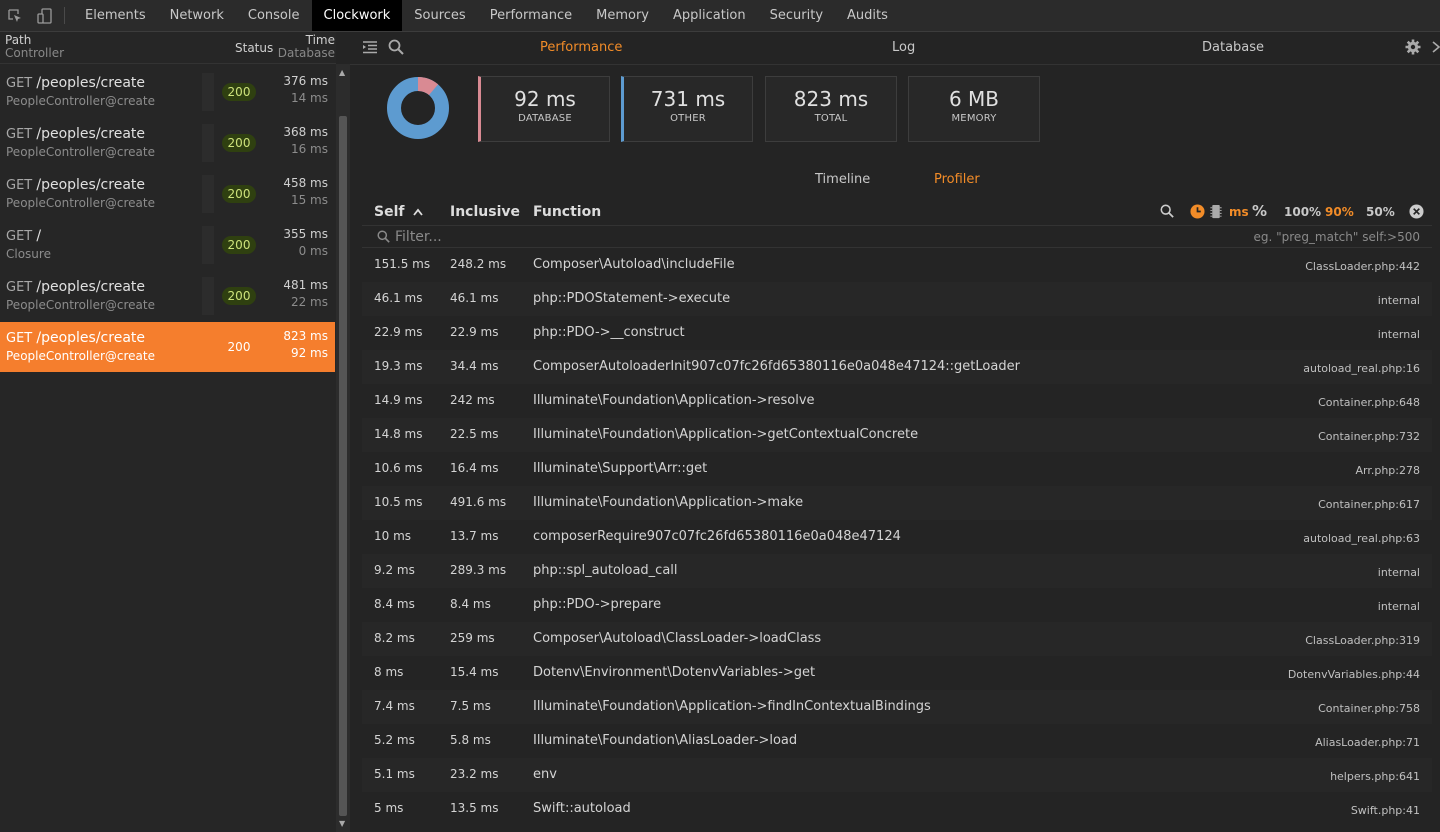 This screenshot has height=832, width=1440. What do you see at coordinates (342, 823) in the screenshot?
I see `scroll-down-arrow: ▼` at bounding box center [342, 823].